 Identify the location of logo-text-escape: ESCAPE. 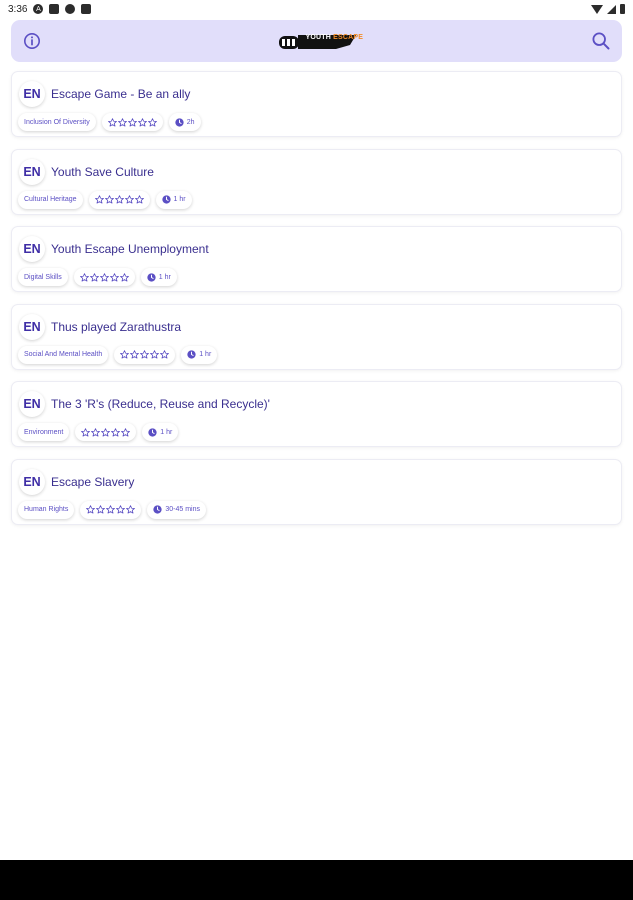
(348, 37).